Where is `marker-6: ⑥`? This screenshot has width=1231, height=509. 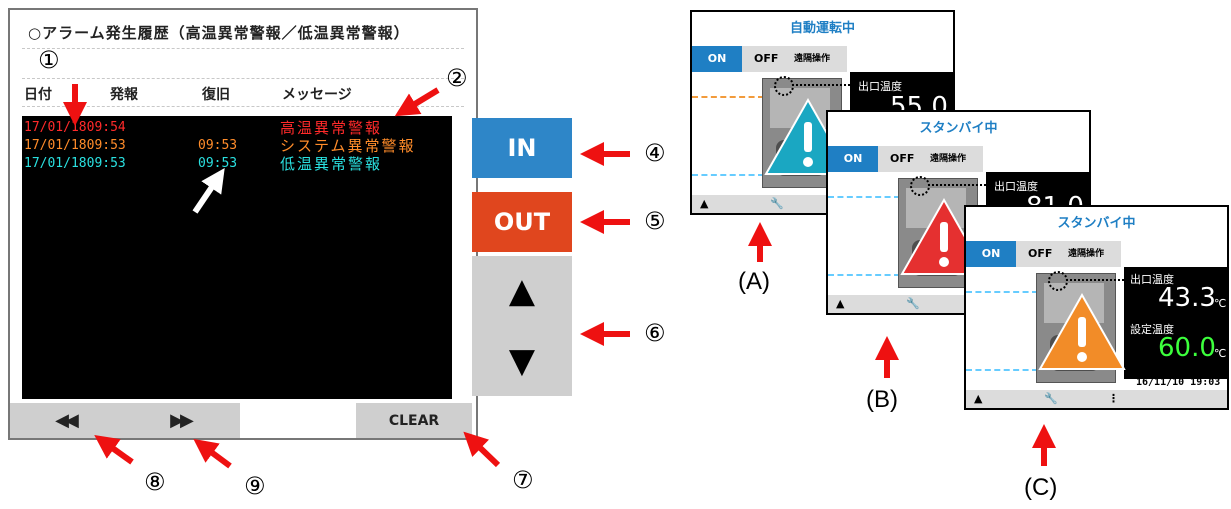
marker-6: ⑥ is located at coordinates (655, 333).